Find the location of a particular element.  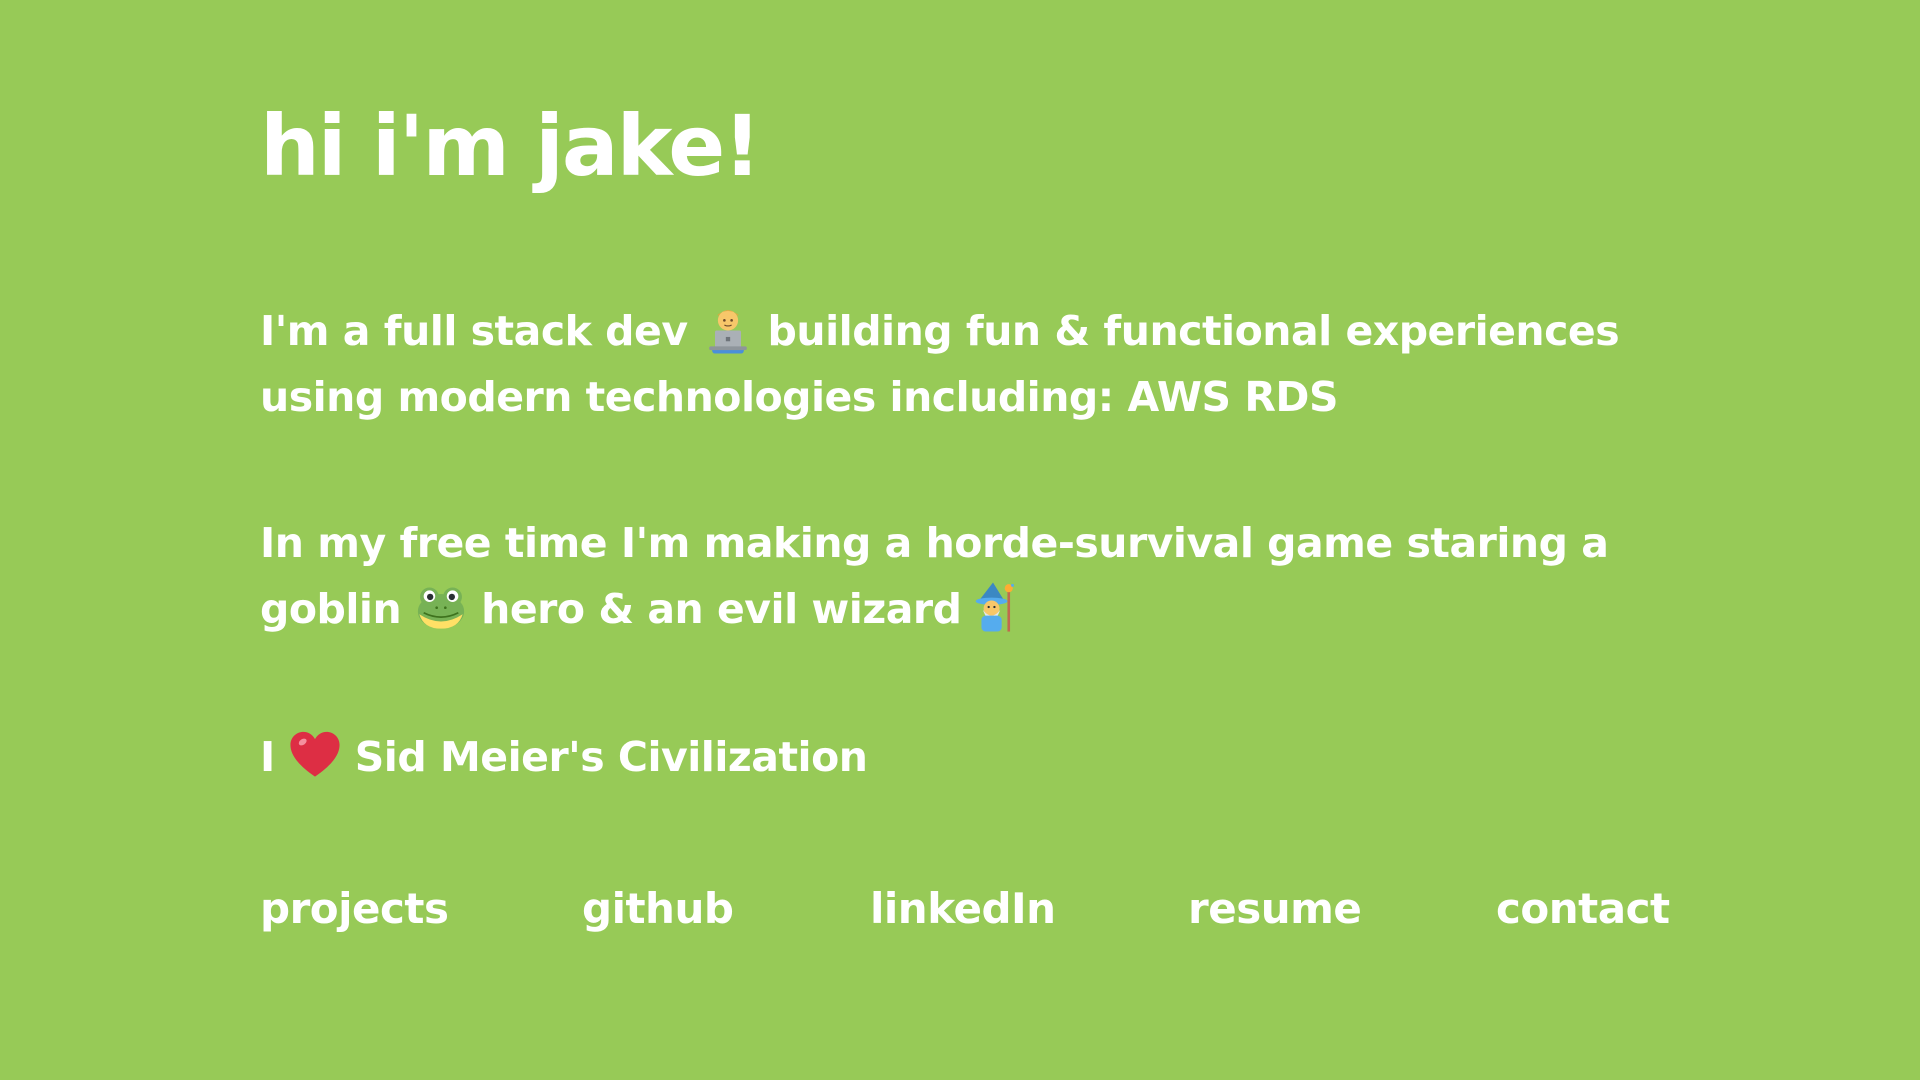

technologist-icon is located at coordinates (728, 329).